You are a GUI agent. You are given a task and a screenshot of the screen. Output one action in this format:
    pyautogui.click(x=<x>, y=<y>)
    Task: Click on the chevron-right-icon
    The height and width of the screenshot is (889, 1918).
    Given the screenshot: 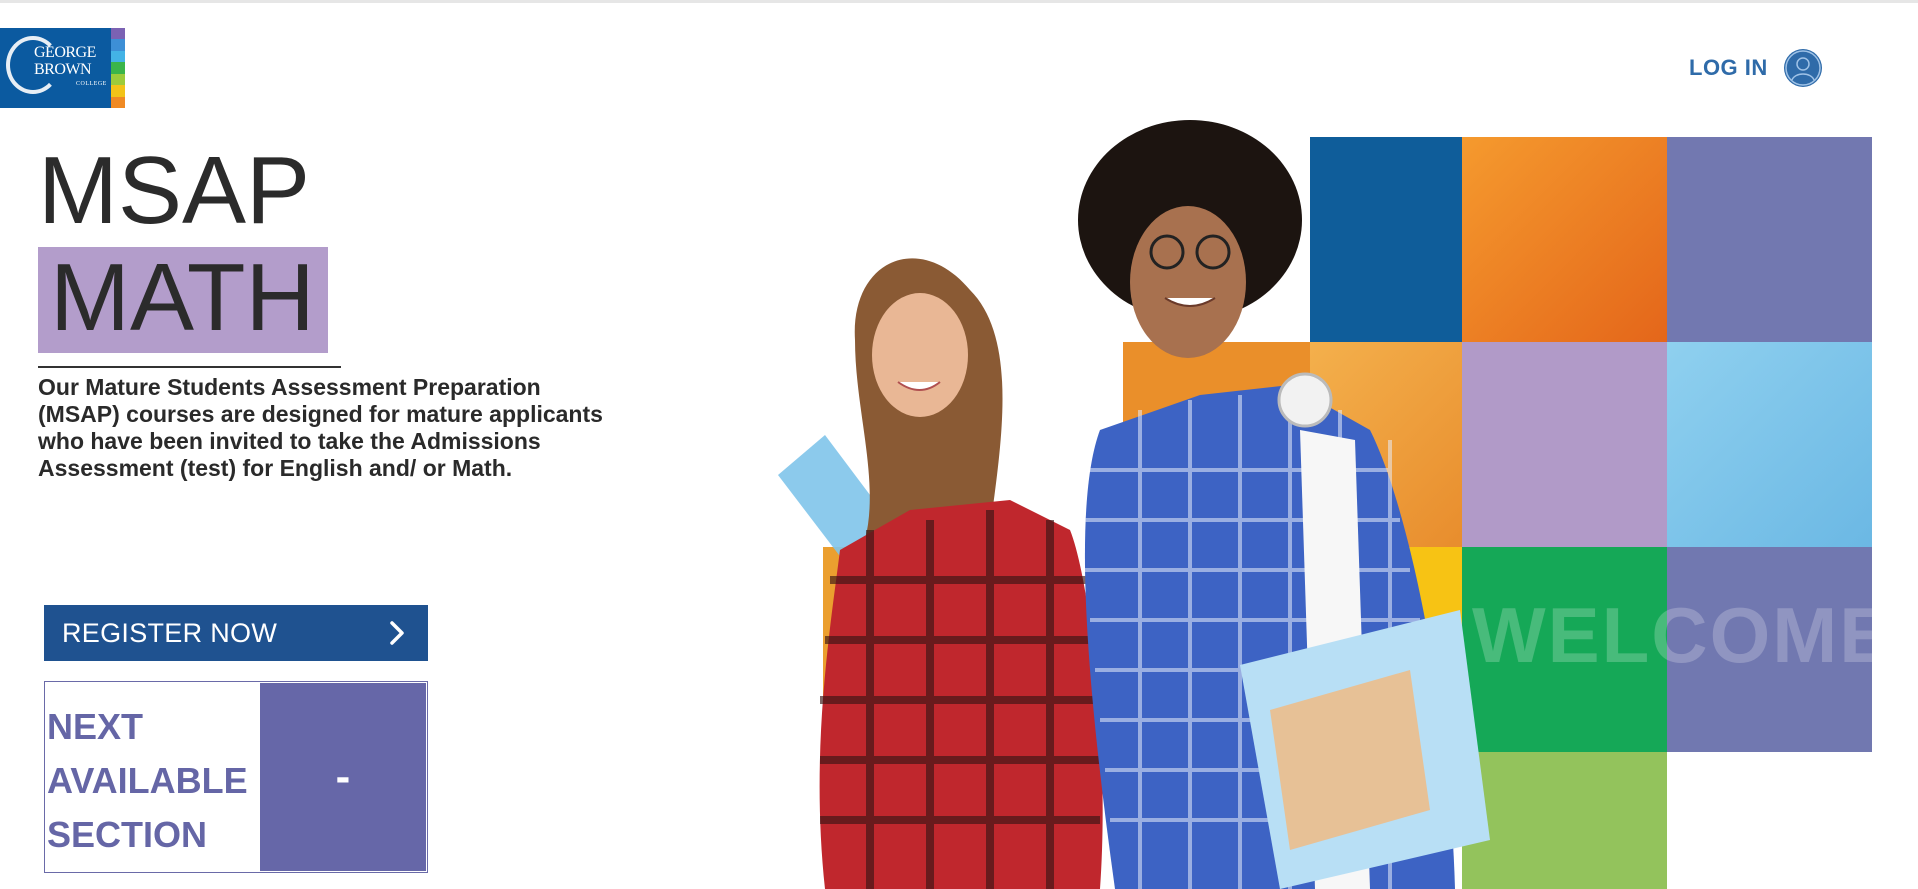 What is the action you would take?
    pyautogui.click(x=397, y=635)
    